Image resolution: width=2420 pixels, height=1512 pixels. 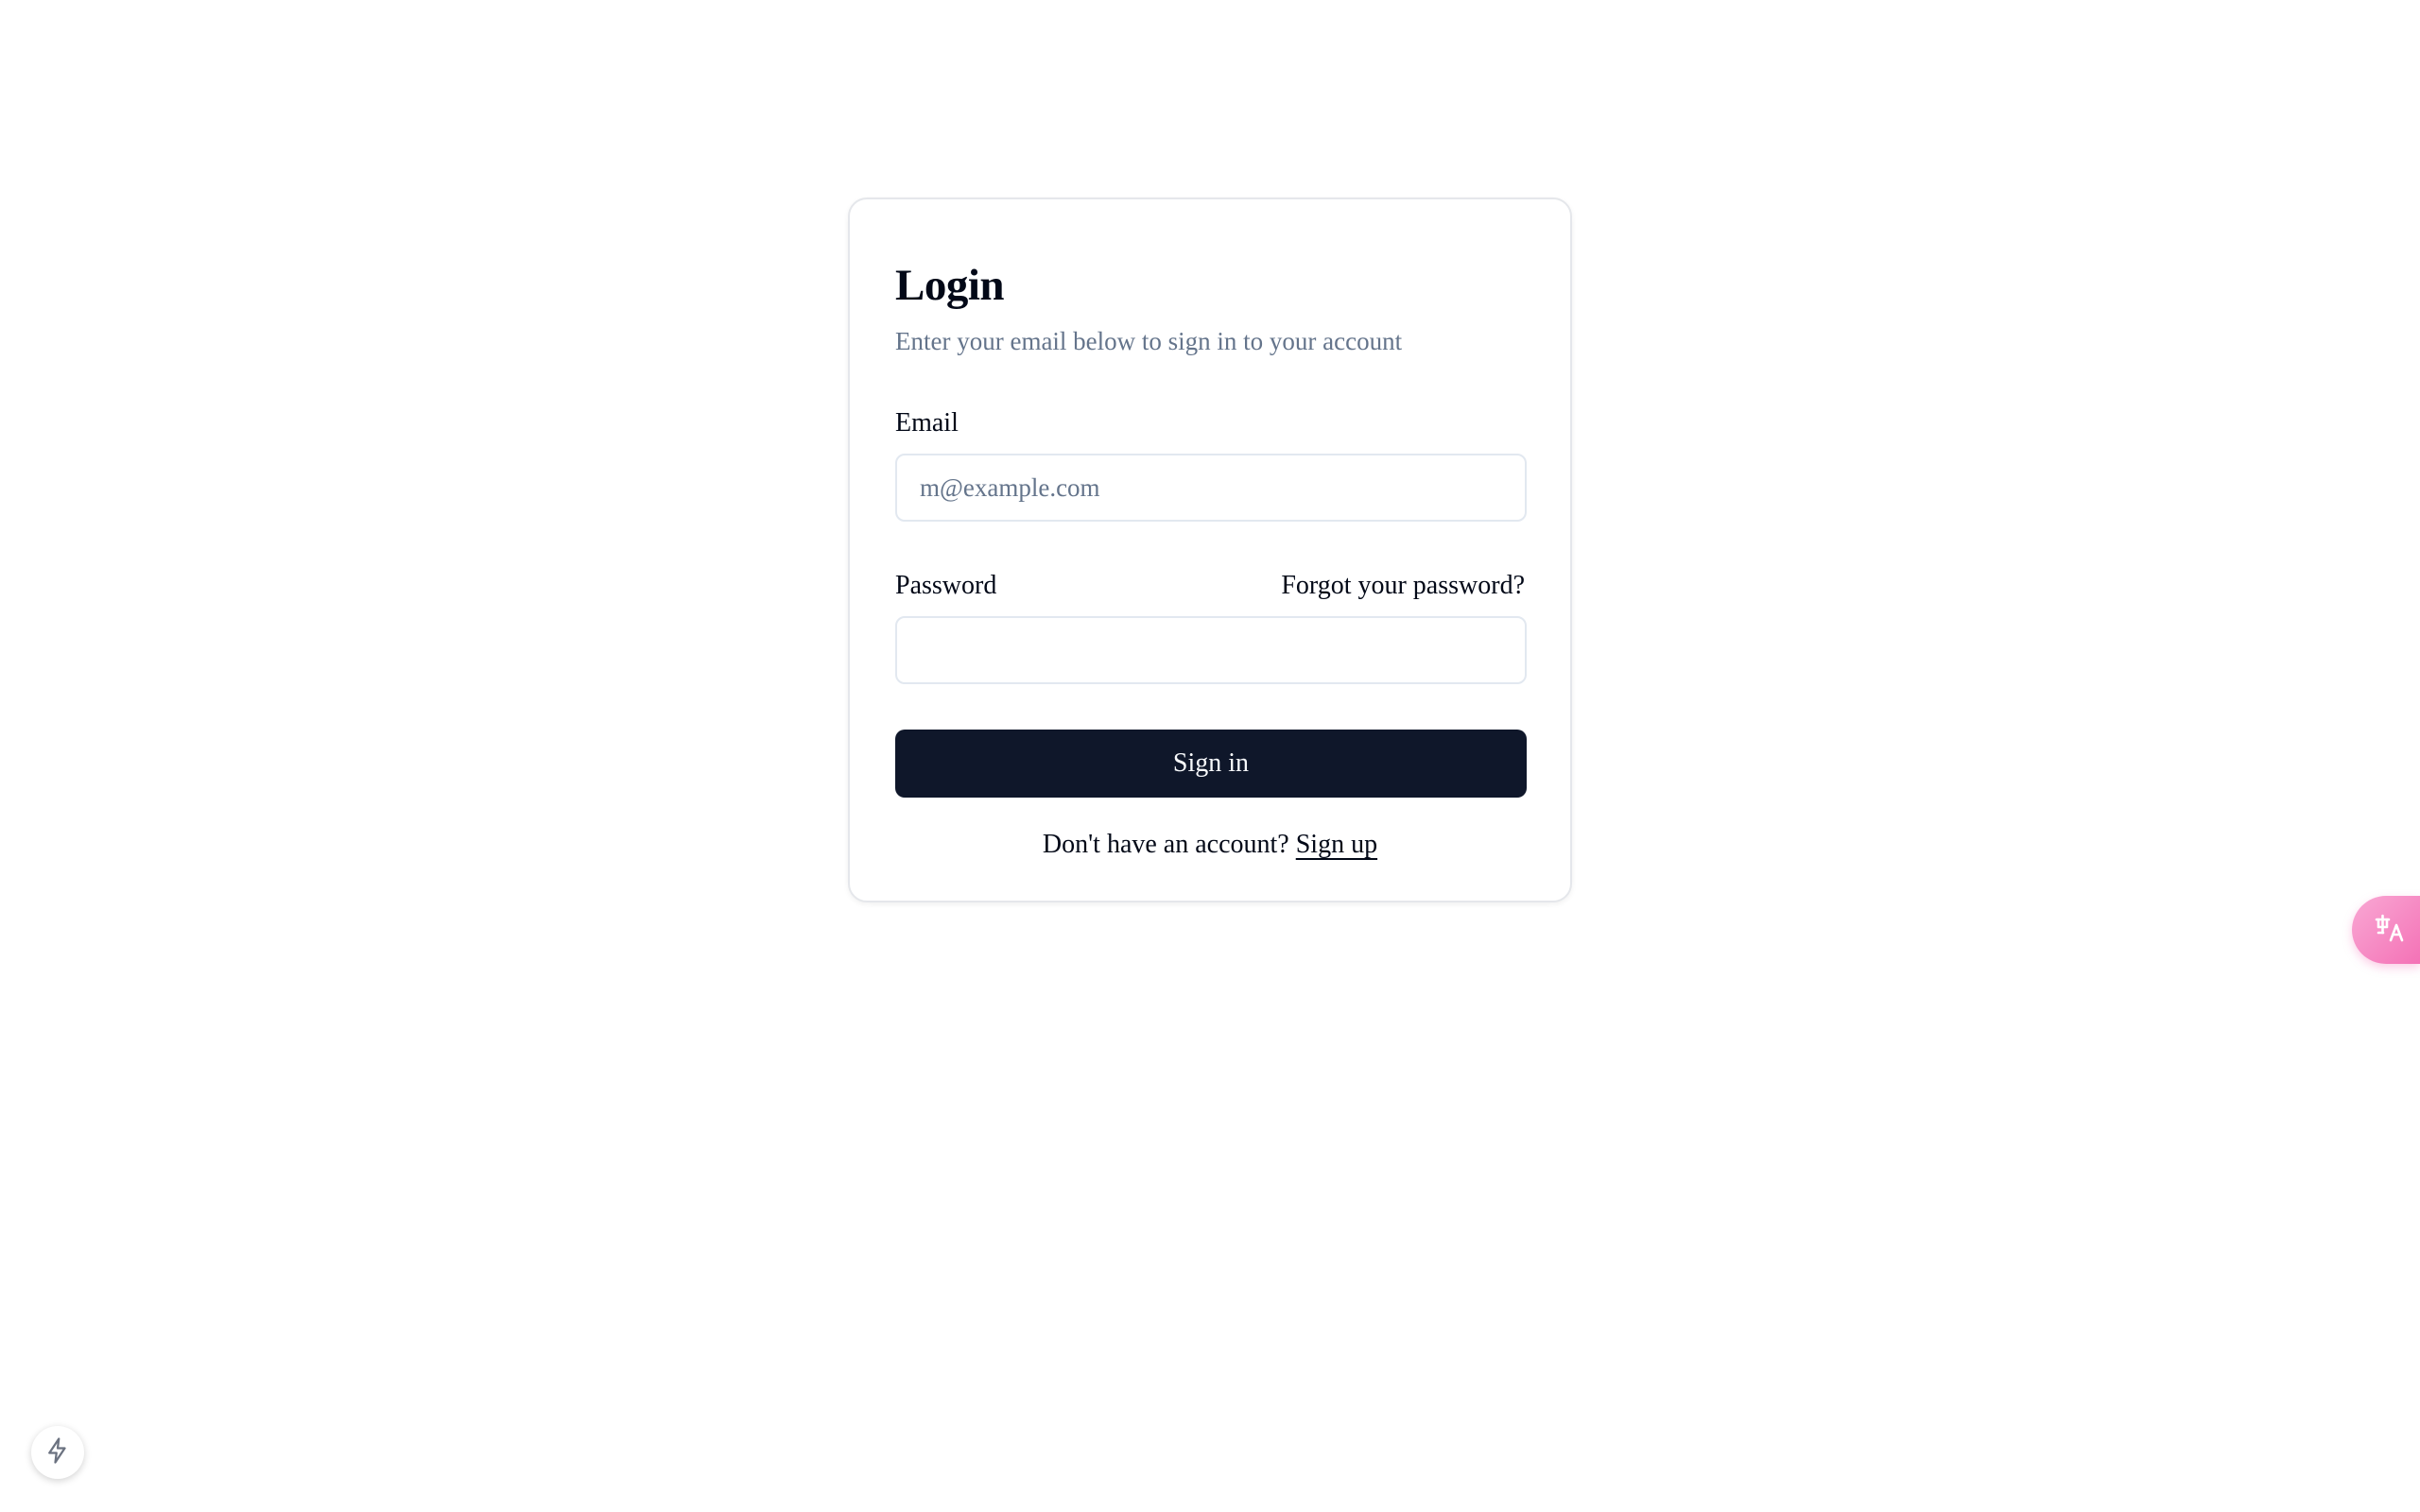 What do you see at coordinates (1211, 488) in the screenshot?
I see `email-input` at bounding box center [1211, 488].